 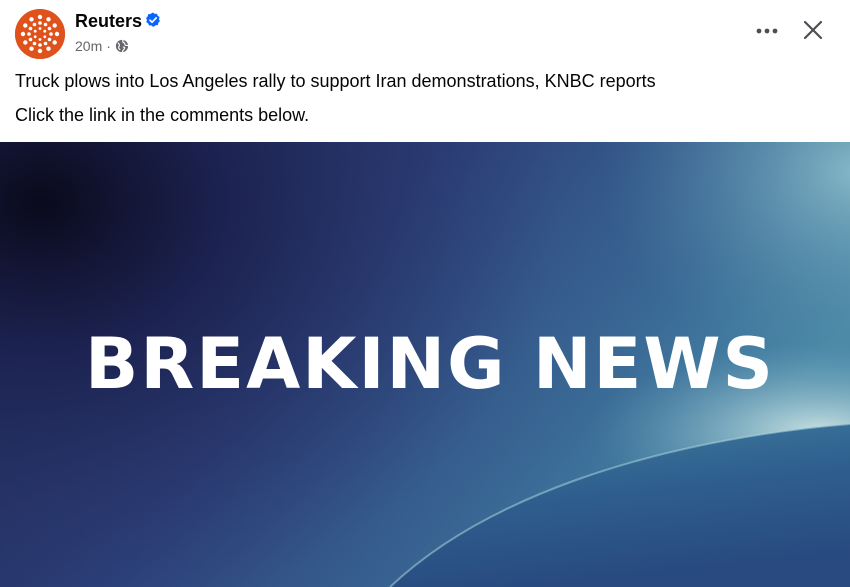 I want to click on post-header: Reuters 20m ·, so click(x=425, y=32).